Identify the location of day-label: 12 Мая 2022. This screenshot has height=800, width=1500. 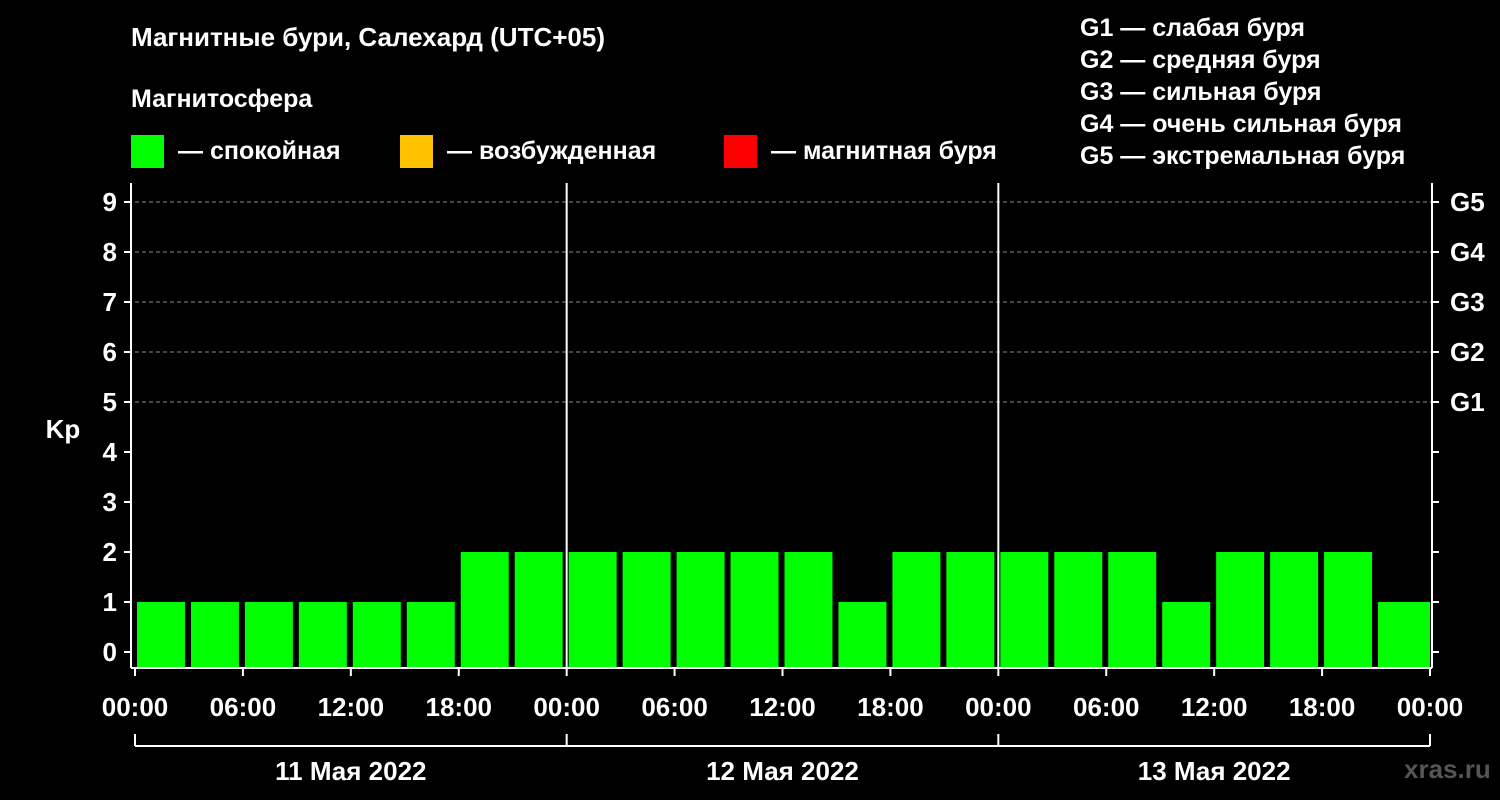
(782, 771).